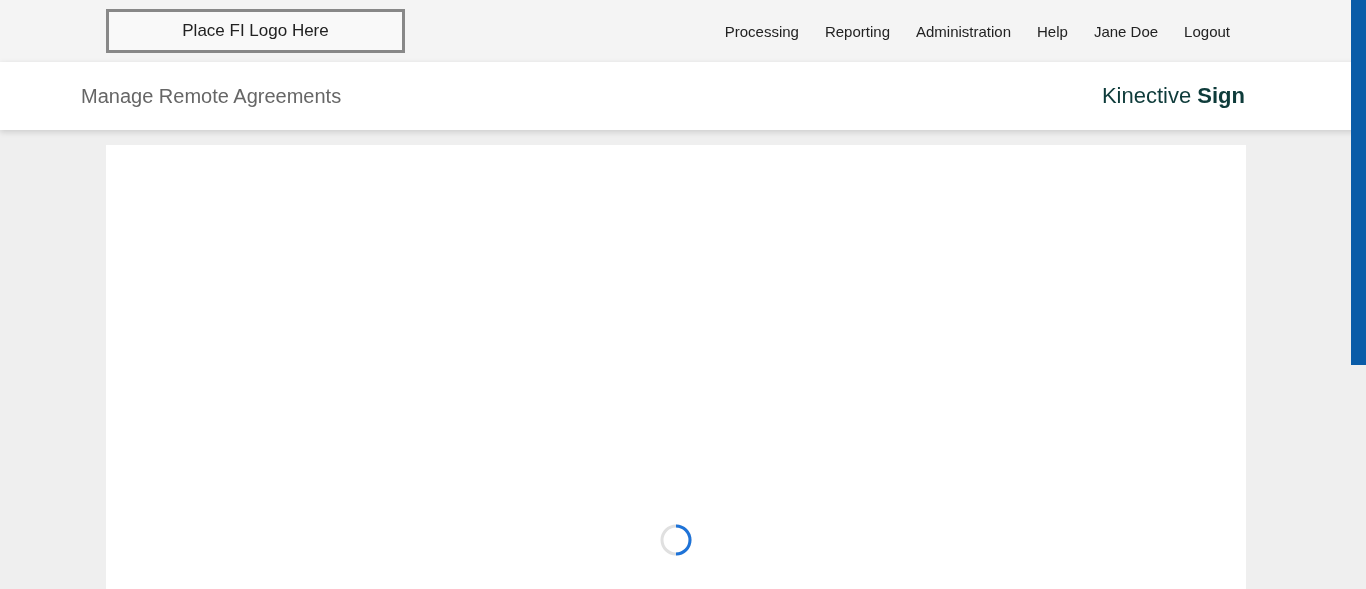  I want to click on nav-link: Help, so click(1052, 31).